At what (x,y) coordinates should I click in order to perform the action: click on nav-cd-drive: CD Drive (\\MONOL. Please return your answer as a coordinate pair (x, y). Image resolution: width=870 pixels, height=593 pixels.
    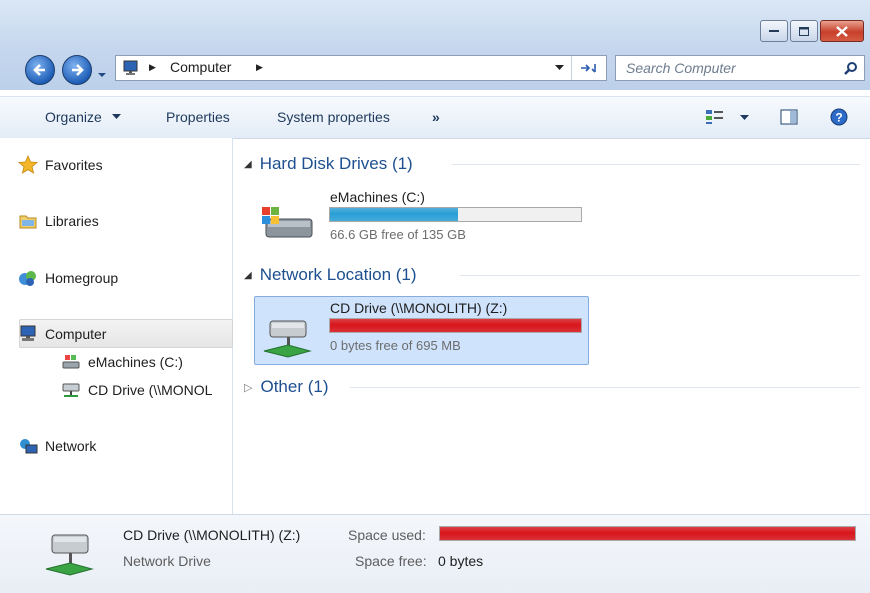
    Looking at the image, I should click on (137, 390).